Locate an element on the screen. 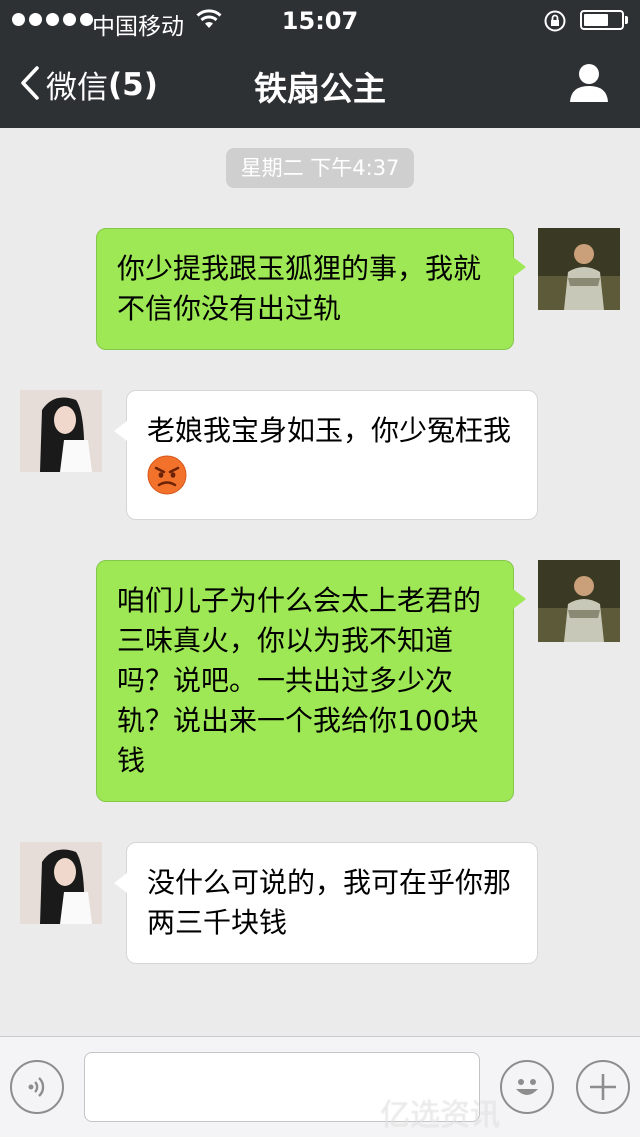 Image resolution: width=640 pixels, height=1137 pixels. message-text-line: 三味真火，你以为我不知道 is located at coordinates (285, 640).